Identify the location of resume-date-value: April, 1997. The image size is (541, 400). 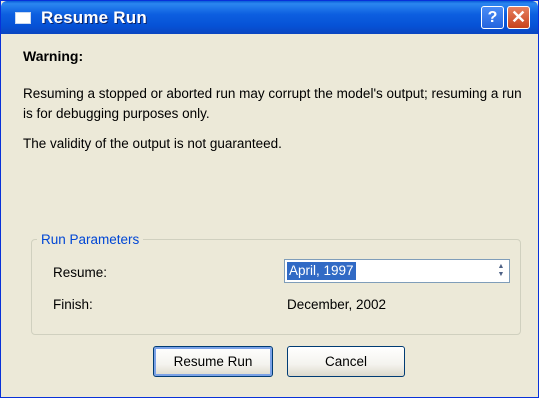
(321, 271).